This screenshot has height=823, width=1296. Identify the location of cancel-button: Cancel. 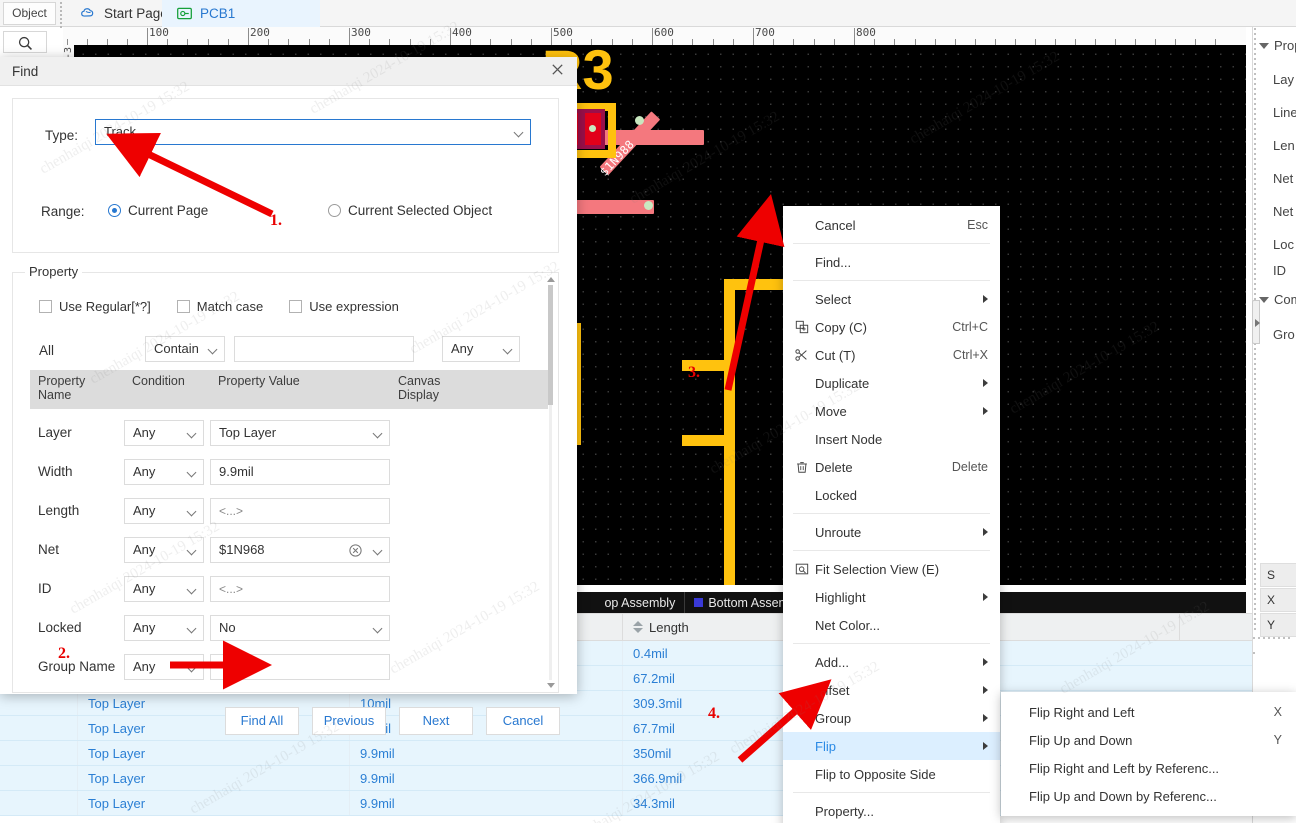
(523, 721).